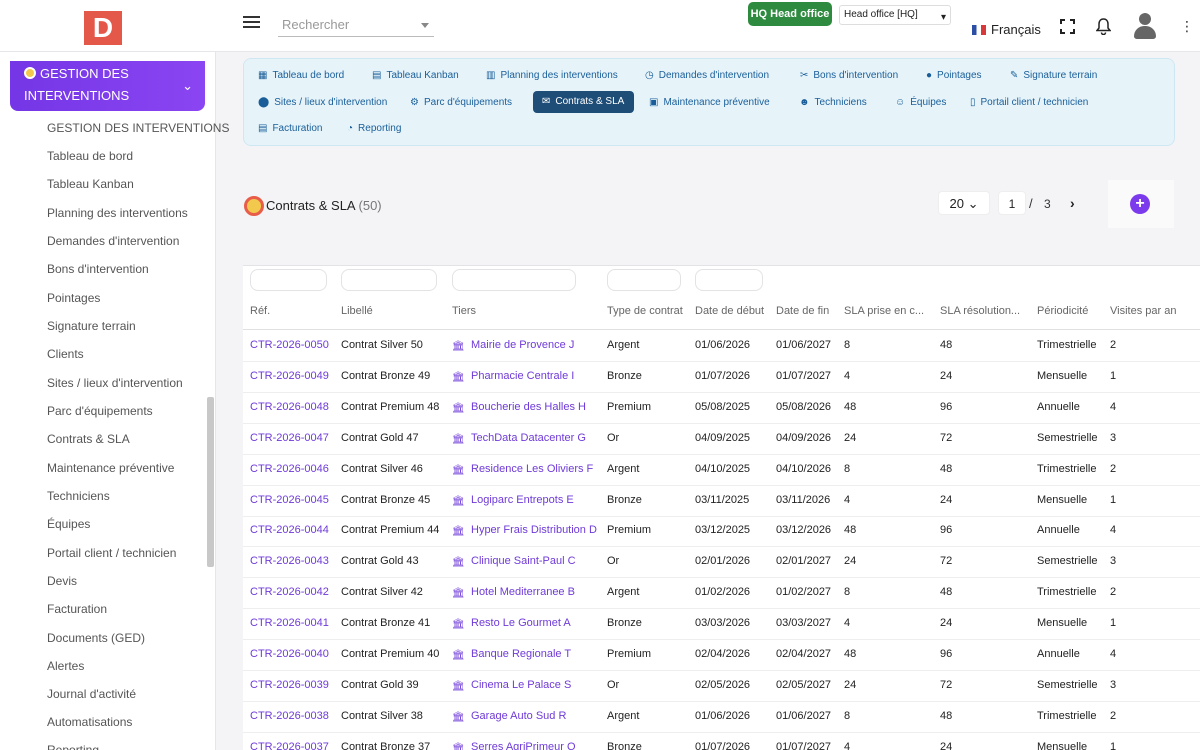 The width and height of the screenshot is (1200, 750). Describe the element at coordinates (301, 76) in the screenshot. I see `nav-item: ▦ Tableau de bord` at that location.